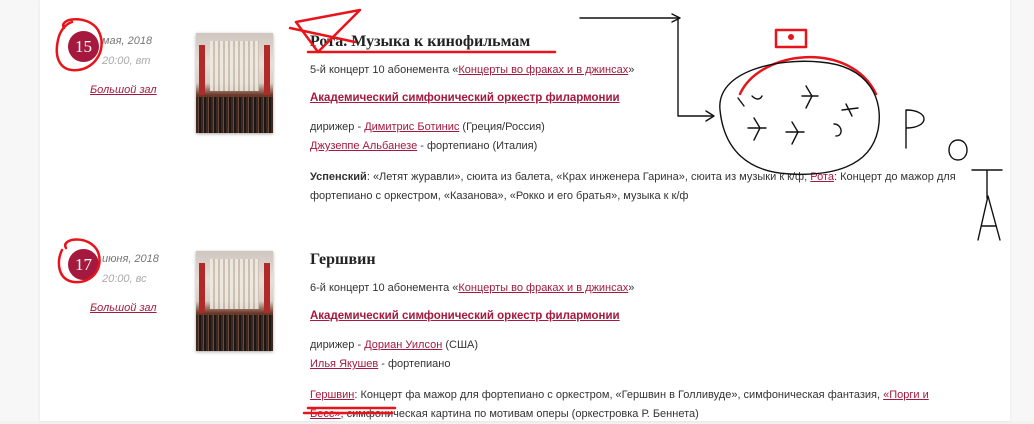 The height and width of the screenshot is (424, 1034). What do you see at coordinates (460, 345) in the screenshot?
I see `conductor-country: (США)` at bounding box center [460, 345].